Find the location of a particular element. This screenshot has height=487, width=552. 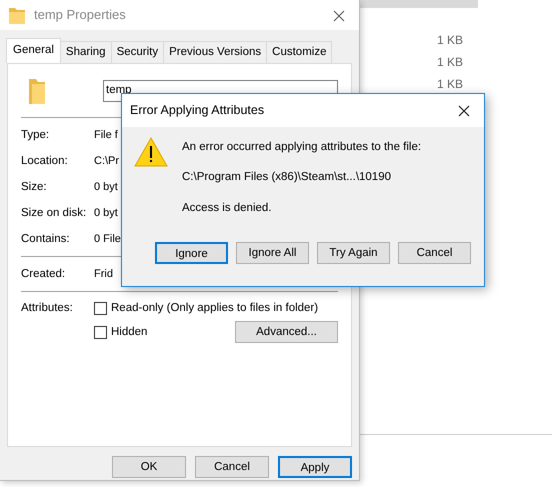

field-value: File f is located at coordinates (106, 135).